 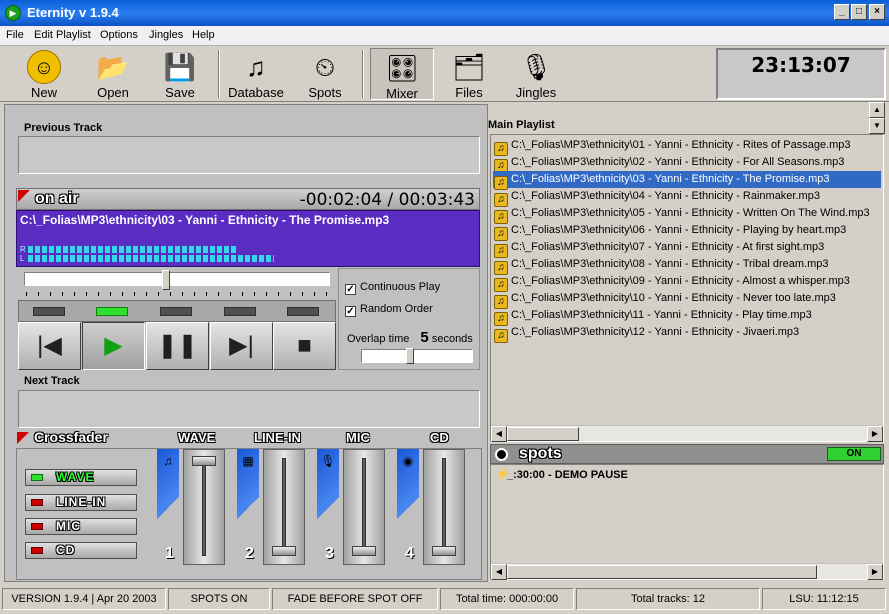 I want to click on scroll-up-button: ▲, so click(x=877, y=110).